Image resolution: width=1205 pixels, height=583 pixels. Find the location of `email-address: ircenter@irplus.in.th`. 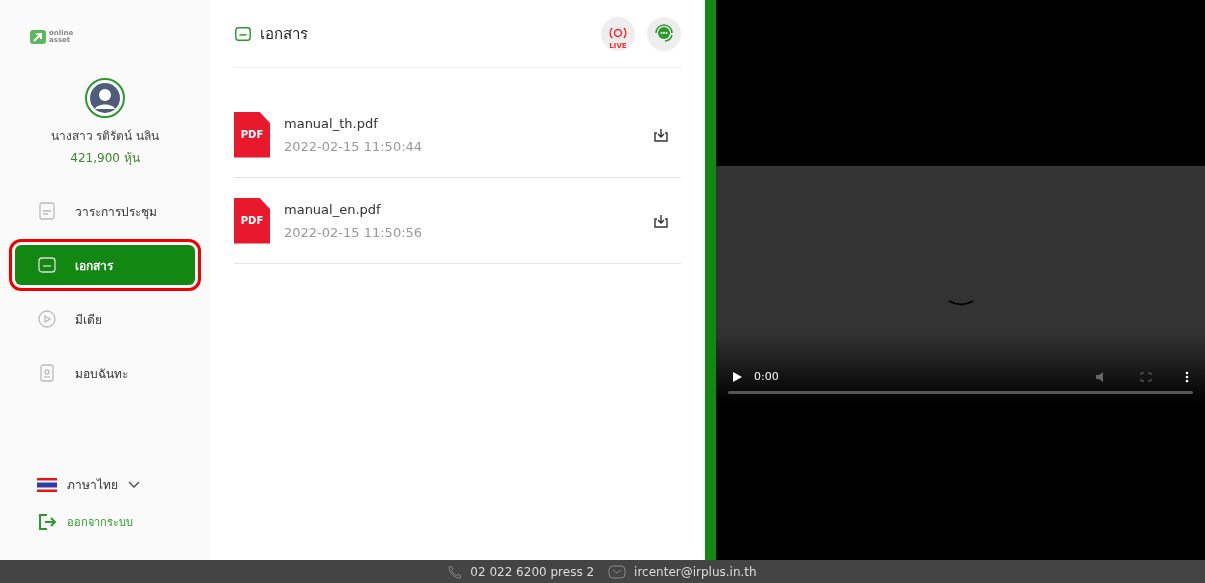

email-address: ircenter@irplus.in.th is located at coordinates (695, 571).